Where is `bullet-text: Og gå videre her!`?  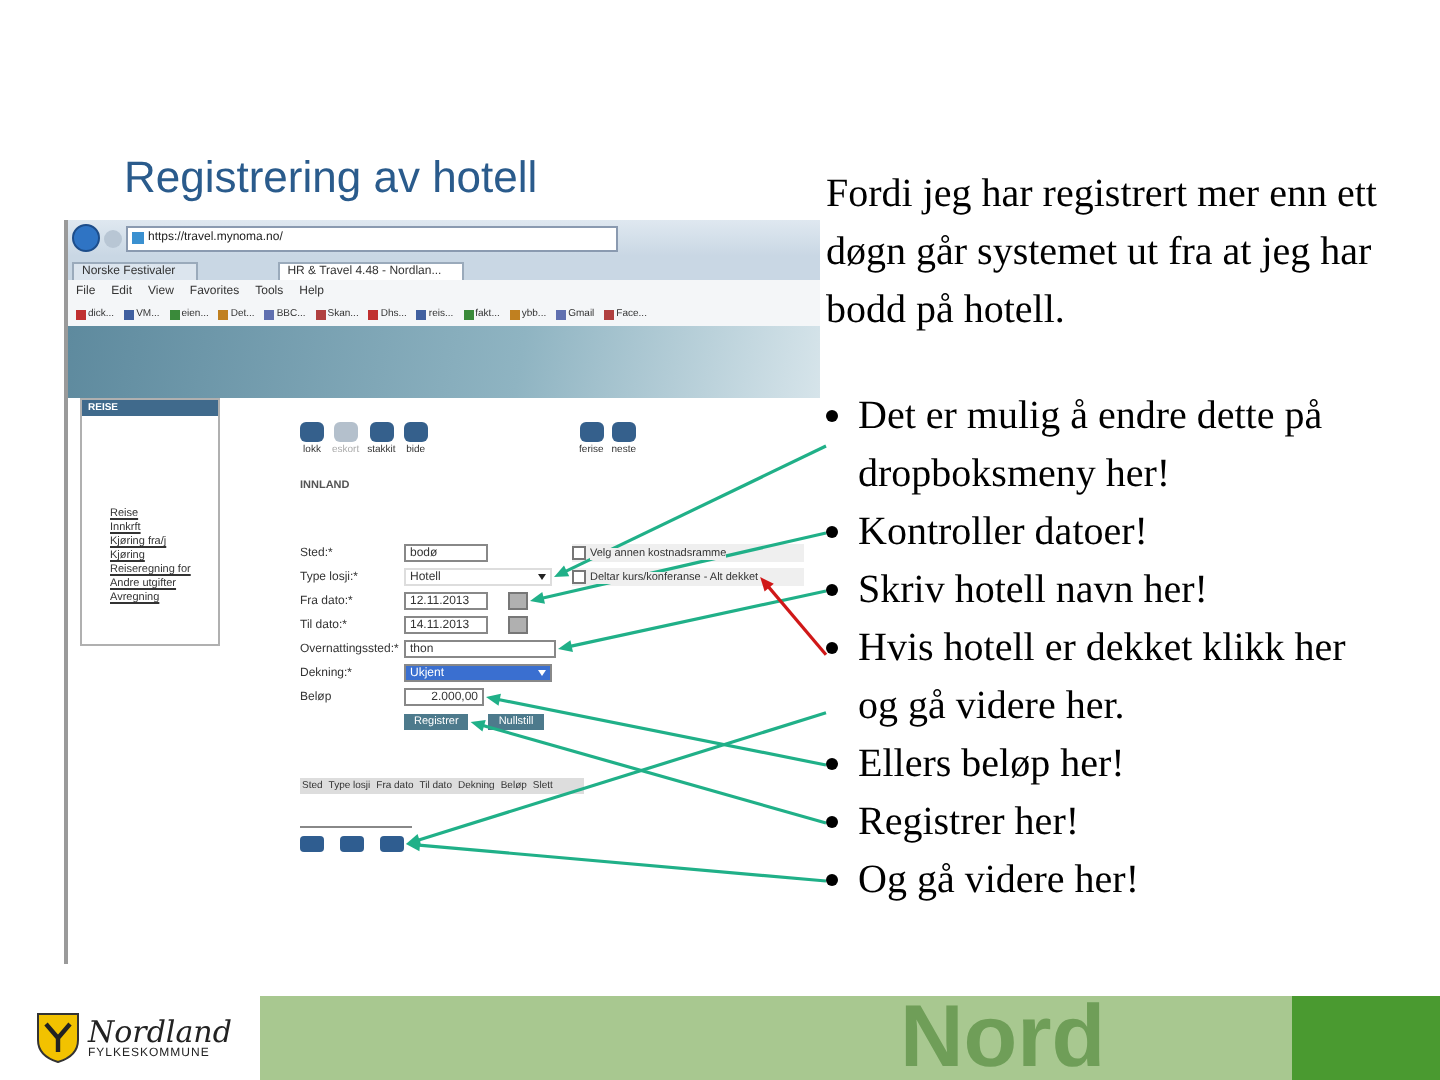
bullet-text: Og gå videre her! is located at coordinates (999, 881).